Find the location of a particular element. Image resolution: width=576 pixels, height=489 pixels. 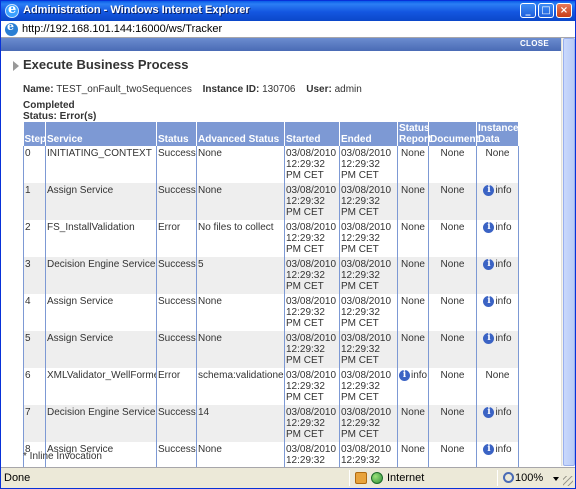

service-cell-text: FS_InstallValidation is located at coordinates (91, 227).